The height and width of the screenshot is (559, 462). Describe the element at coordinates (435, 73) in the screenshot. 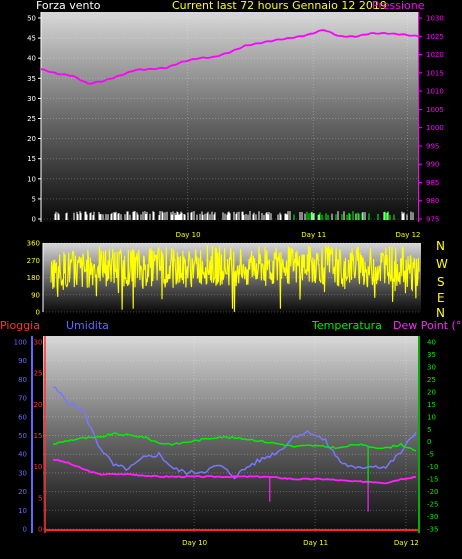

I see `pressure-tick-label-1015: 1015` at that location.